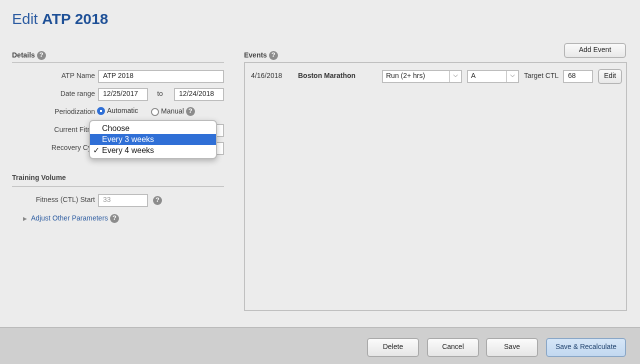 The height and width of the screenshot is (364, 640). I want to click on automatic-label: Automatic, so click(123, 111).